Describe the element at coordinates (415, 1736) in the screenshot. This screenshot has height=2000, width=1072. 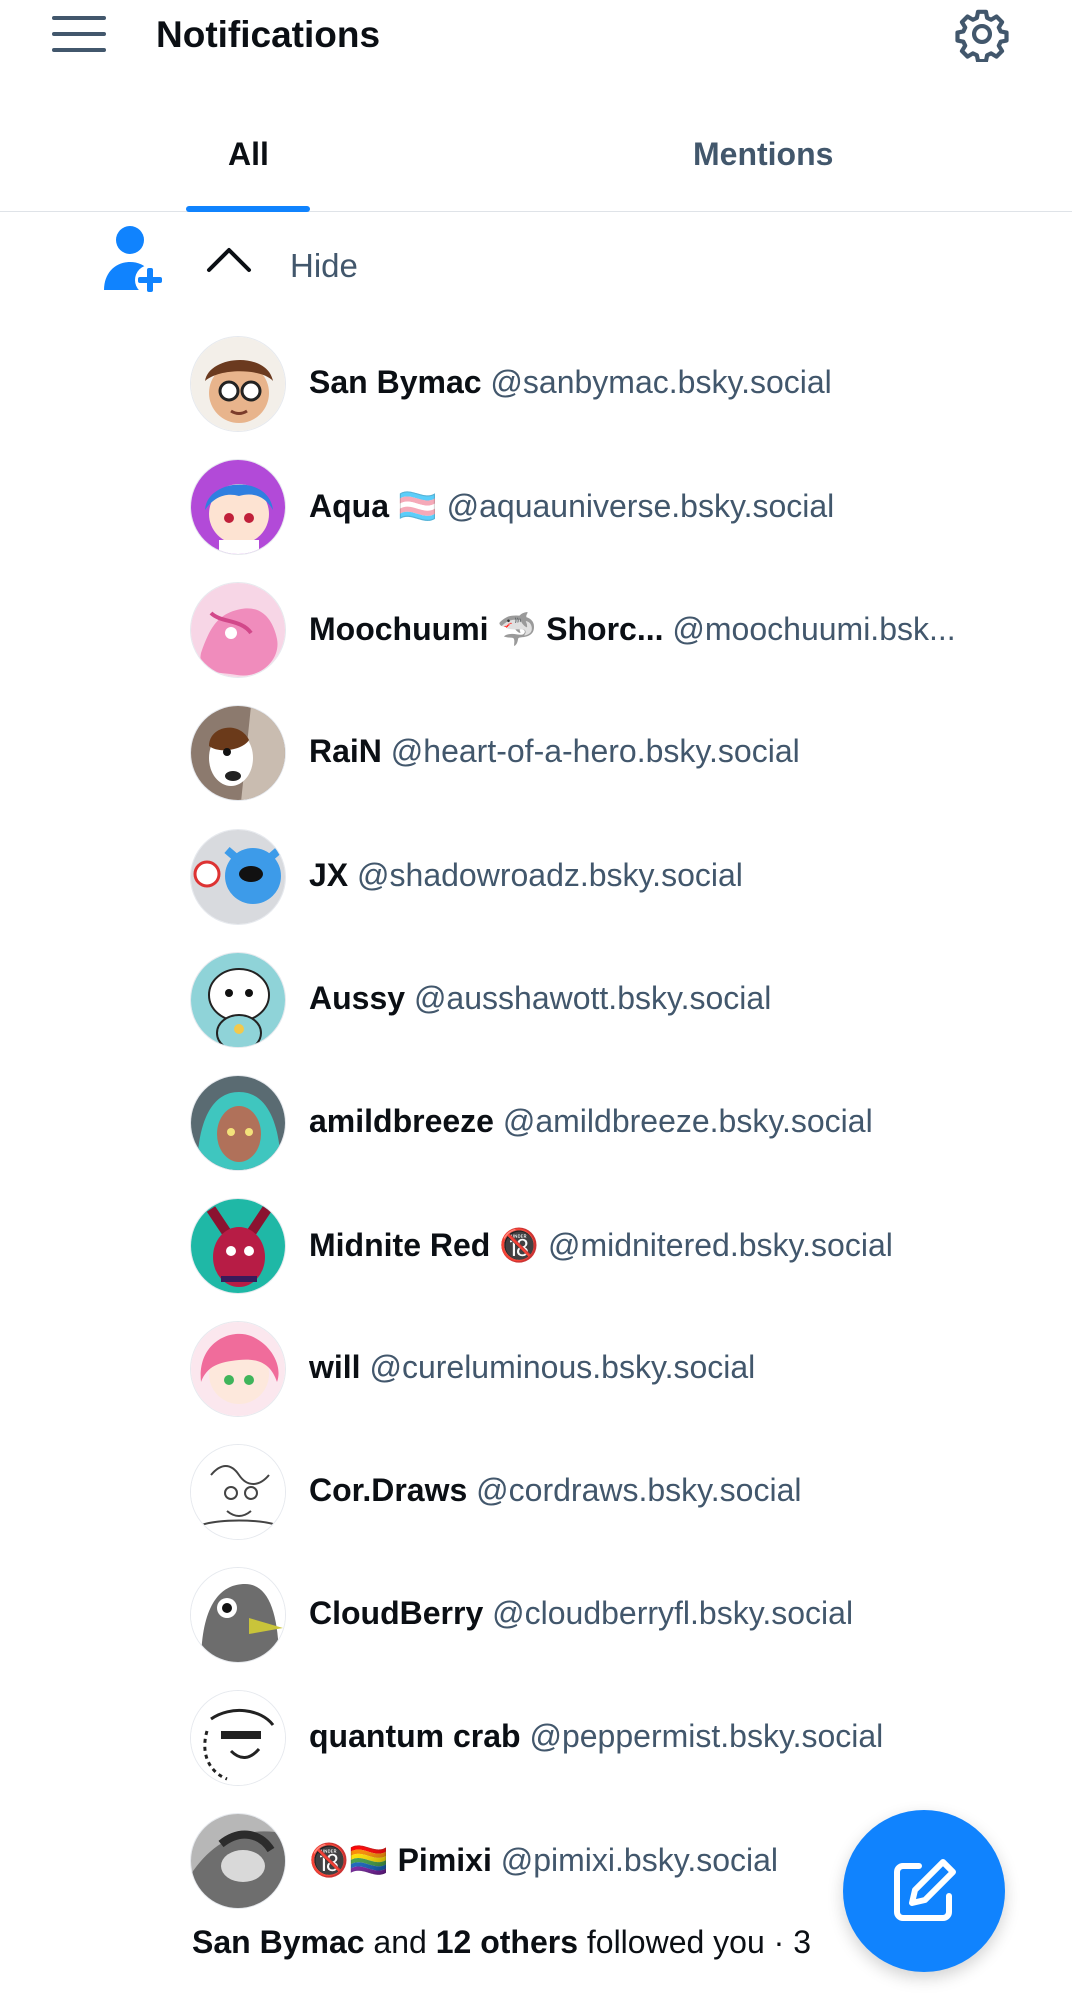
I see `follower-name: quantum crab` at that location.